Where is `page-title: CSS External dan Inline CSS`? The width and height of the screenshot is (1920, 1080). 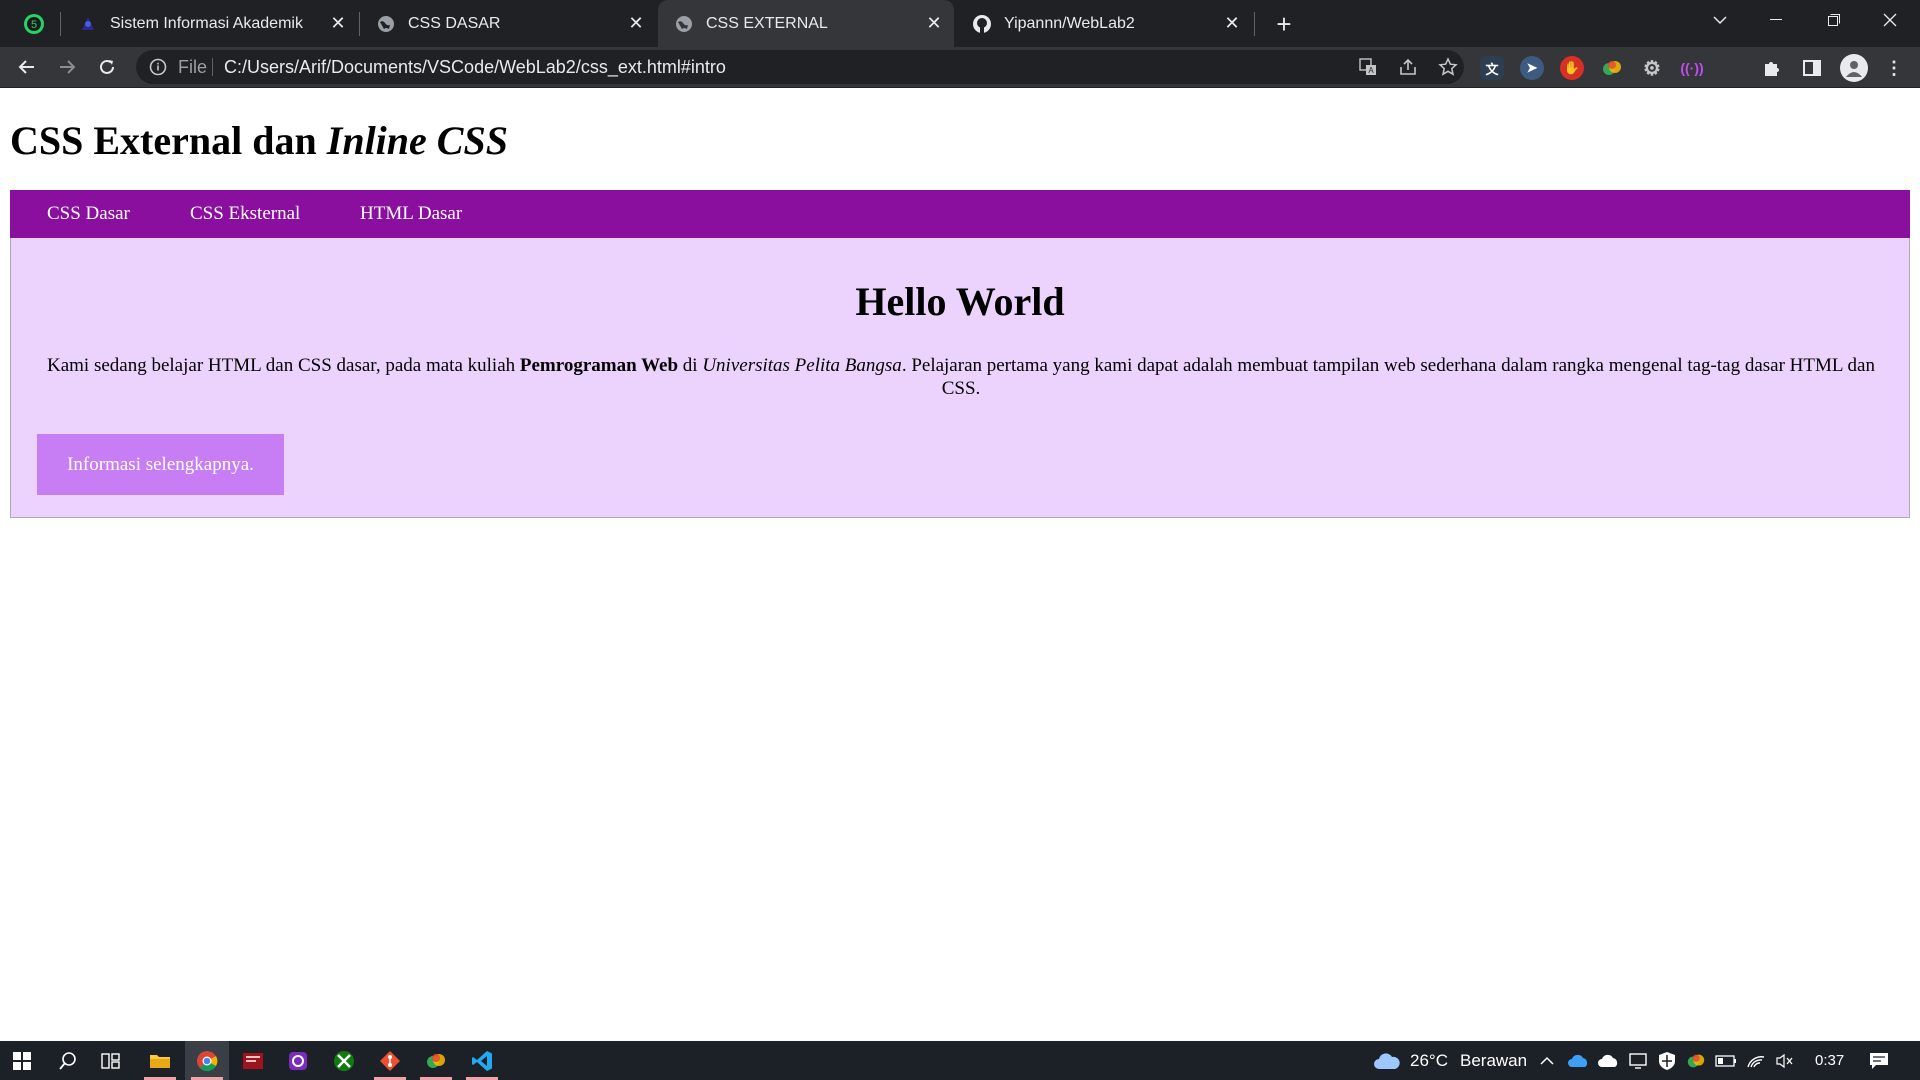 page-title: CSS External dan Inline CSS is located at coordinates (259, 140).